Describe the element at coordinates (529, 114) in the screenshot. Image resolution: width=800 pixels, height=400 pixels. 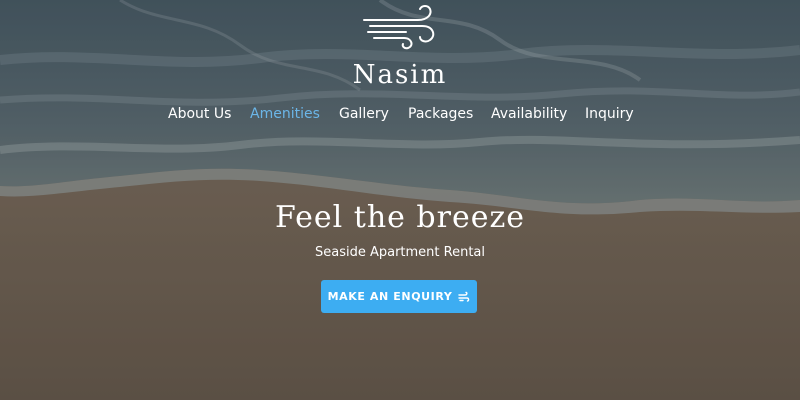
I see `nav-item-availability: Availability` at that location.